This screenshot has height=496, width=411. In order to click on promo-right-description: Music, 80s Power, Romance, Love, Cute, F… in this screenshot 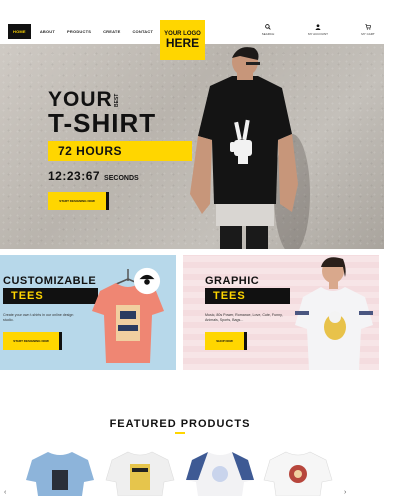, I will do `click(244, 318)`.